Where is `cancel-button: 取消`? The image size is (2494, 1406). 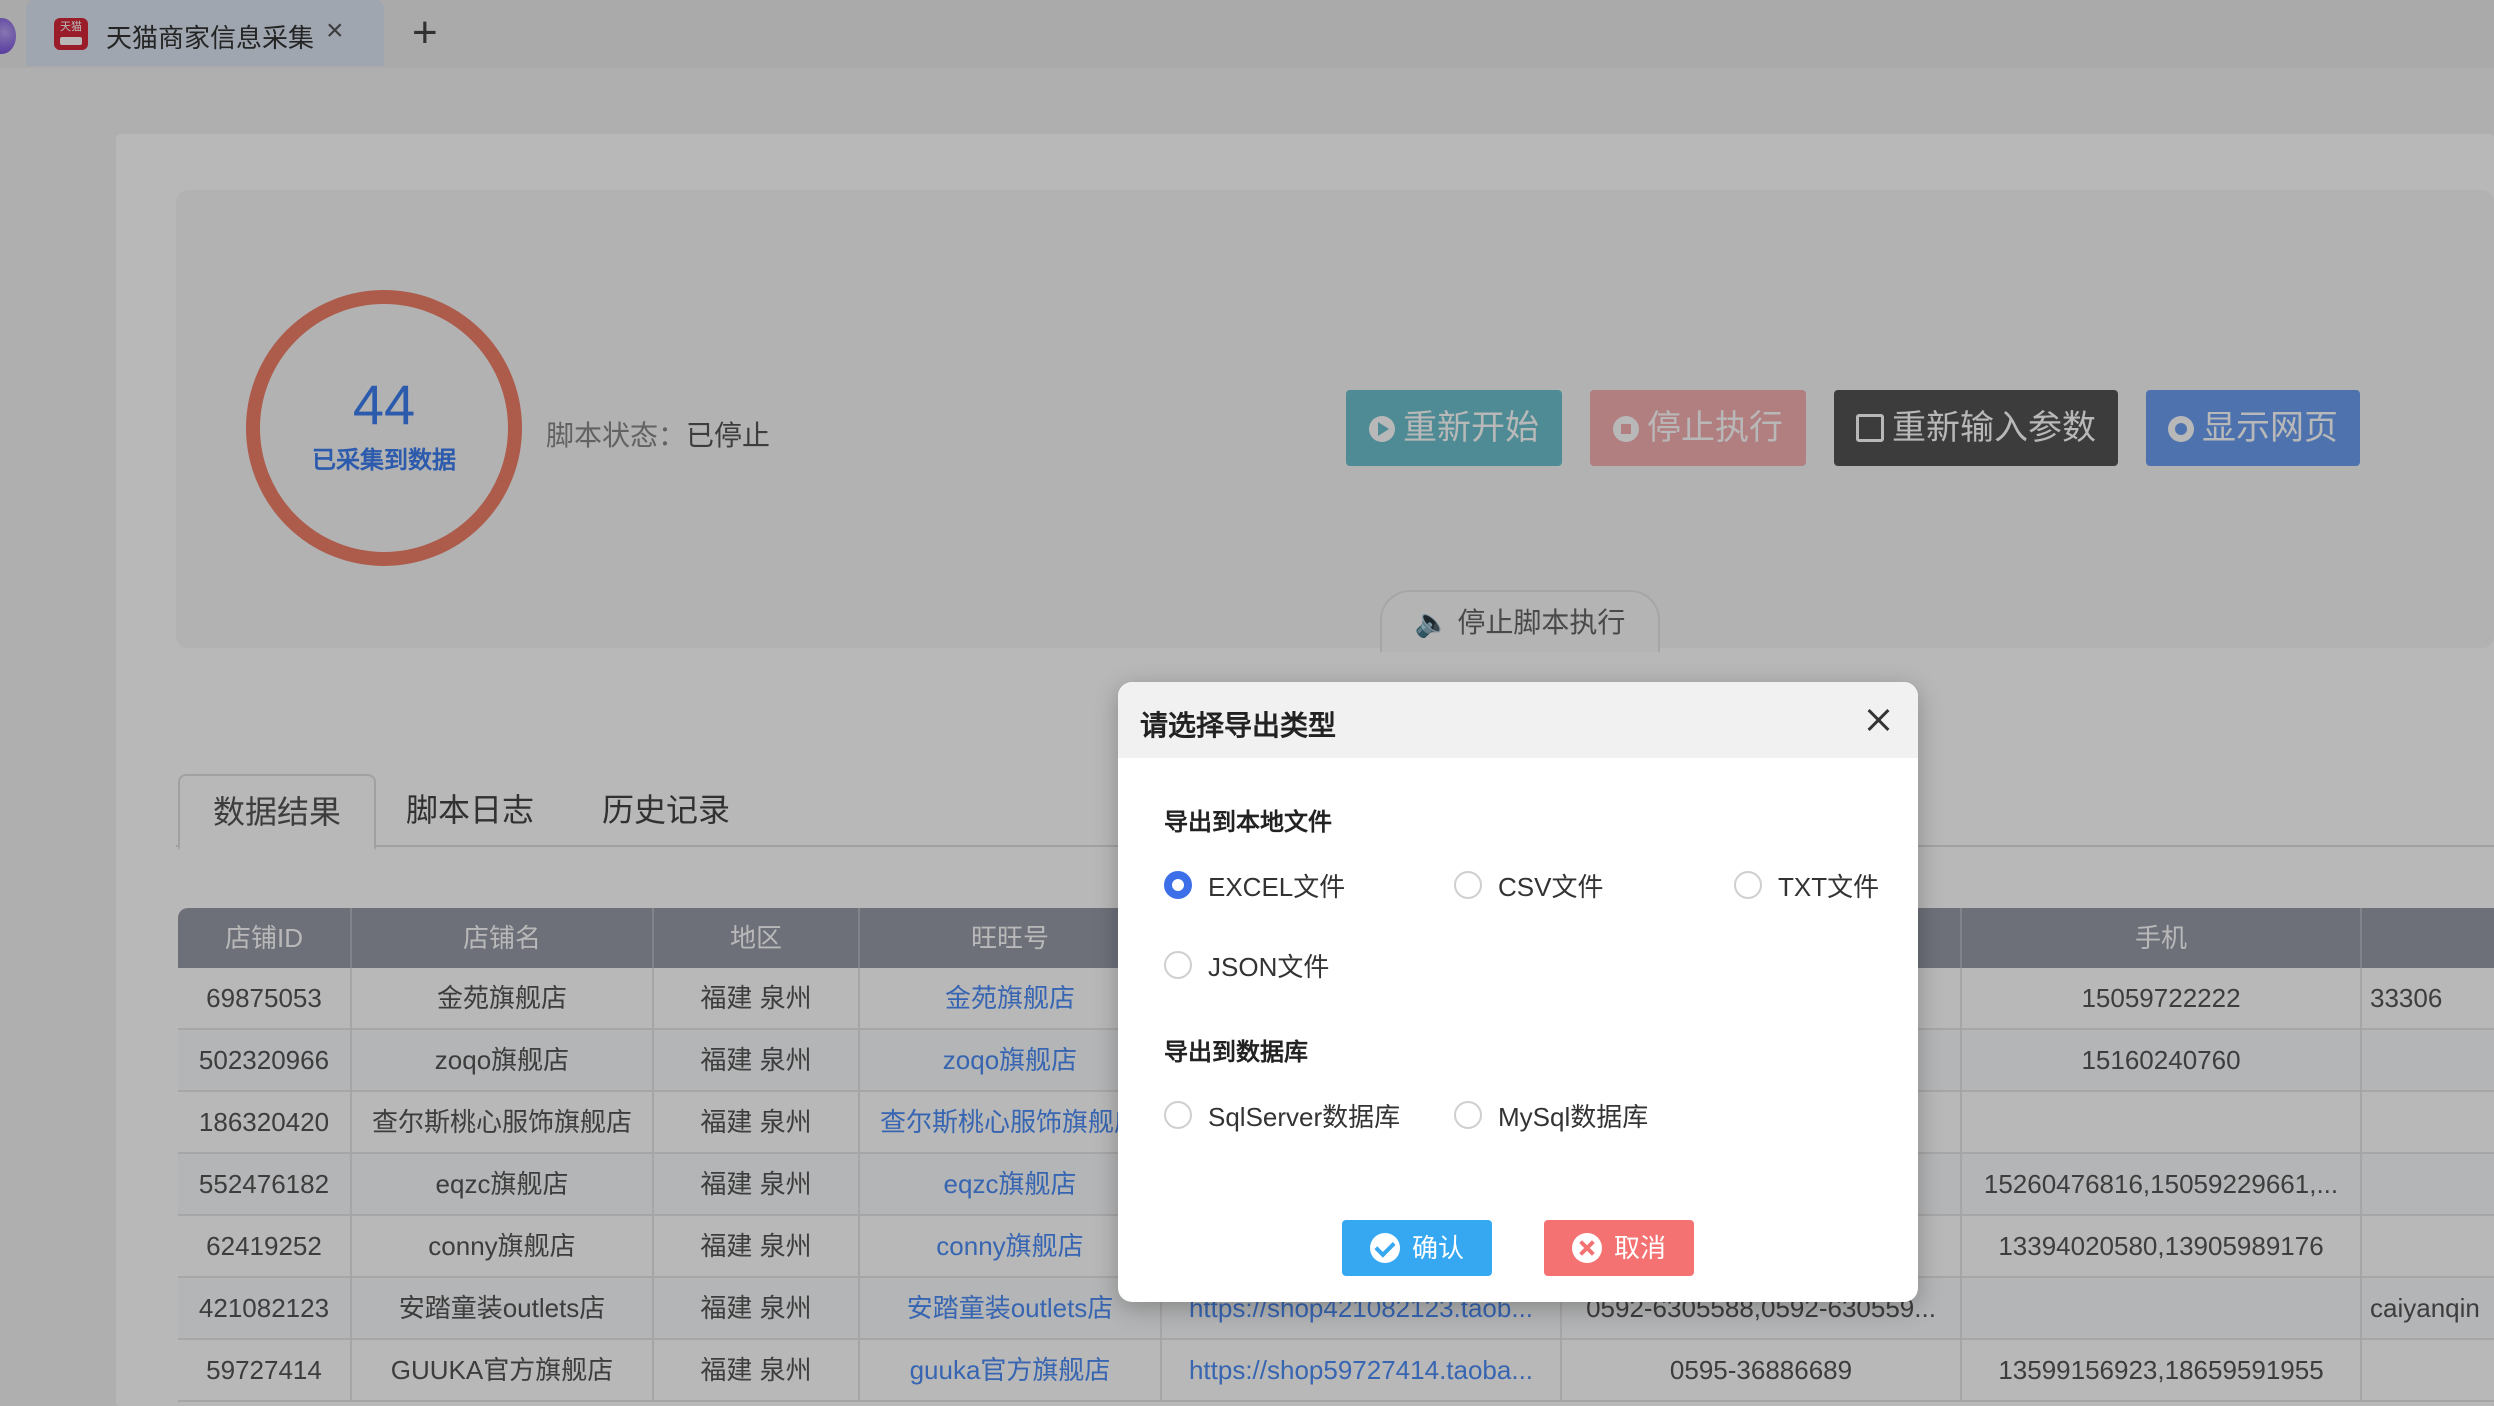
cancel-button: 取消 is located at coordinates (1619, 1248).